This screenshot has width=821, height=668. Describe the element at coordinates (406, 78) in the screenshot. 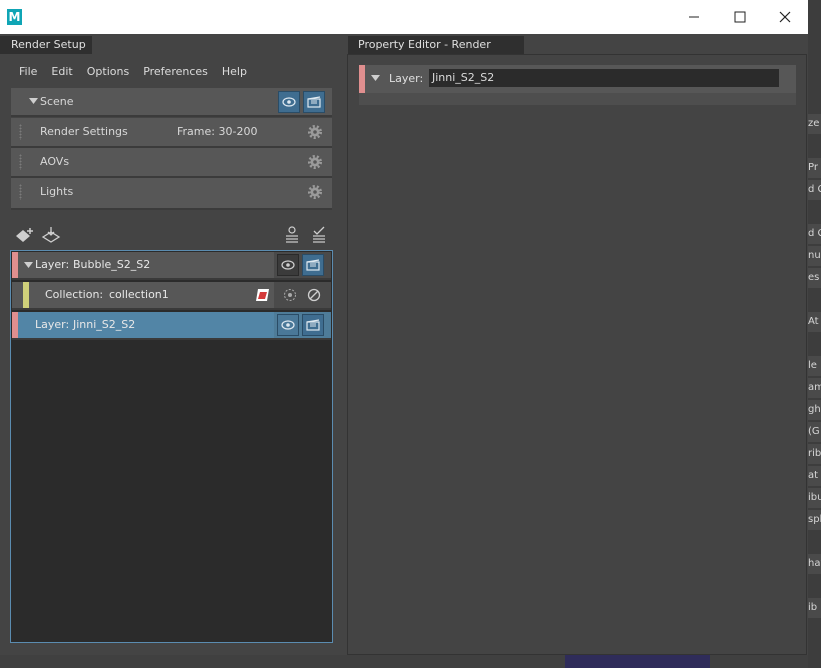

I see `property-layer-label: Layer:` at that location.